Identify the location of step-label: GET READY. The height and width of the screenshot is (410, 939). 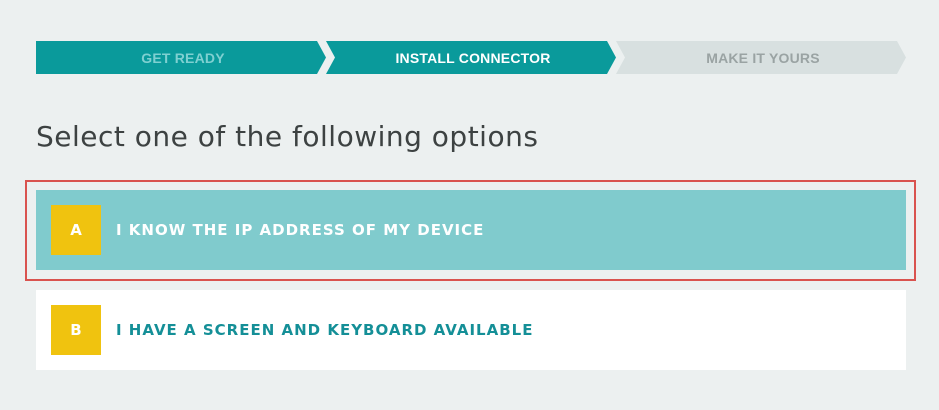
(183, 57).